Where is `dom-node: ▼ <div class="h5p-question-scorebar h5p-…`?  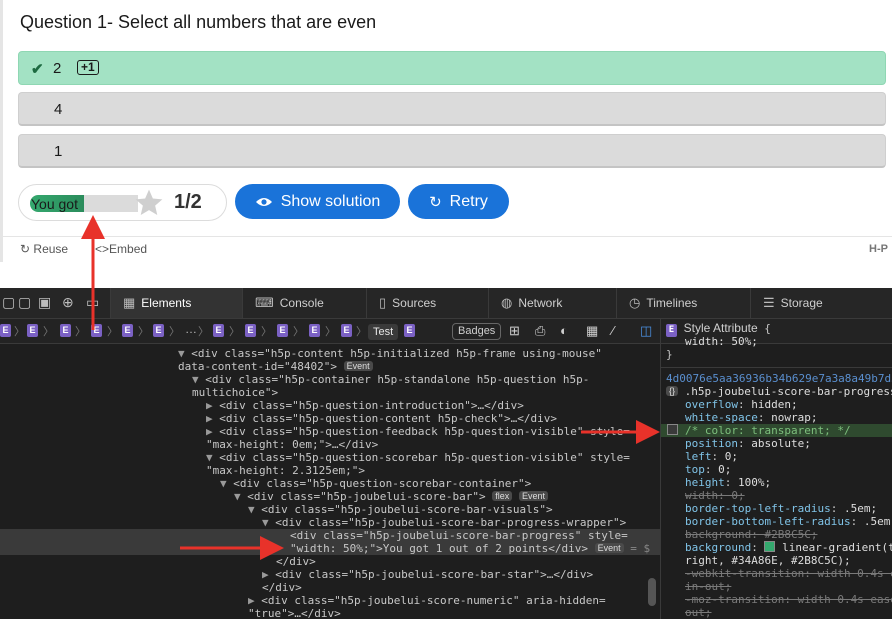 dom-node: ▼ <div class="h5p-question-scorebar h5p-… is located at coordinates (418, 457).